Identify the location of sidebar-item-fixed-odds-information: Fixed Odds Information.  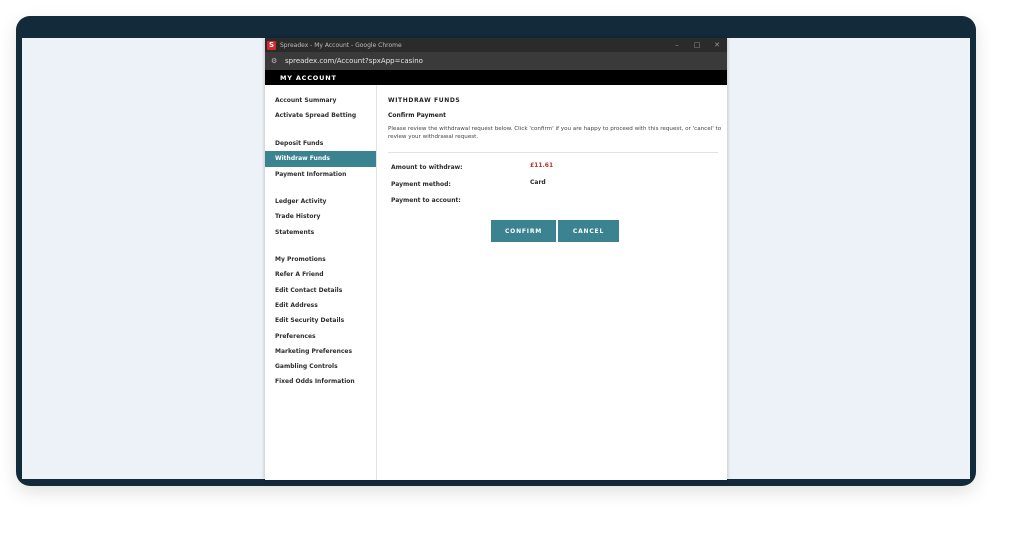
(320, 381).